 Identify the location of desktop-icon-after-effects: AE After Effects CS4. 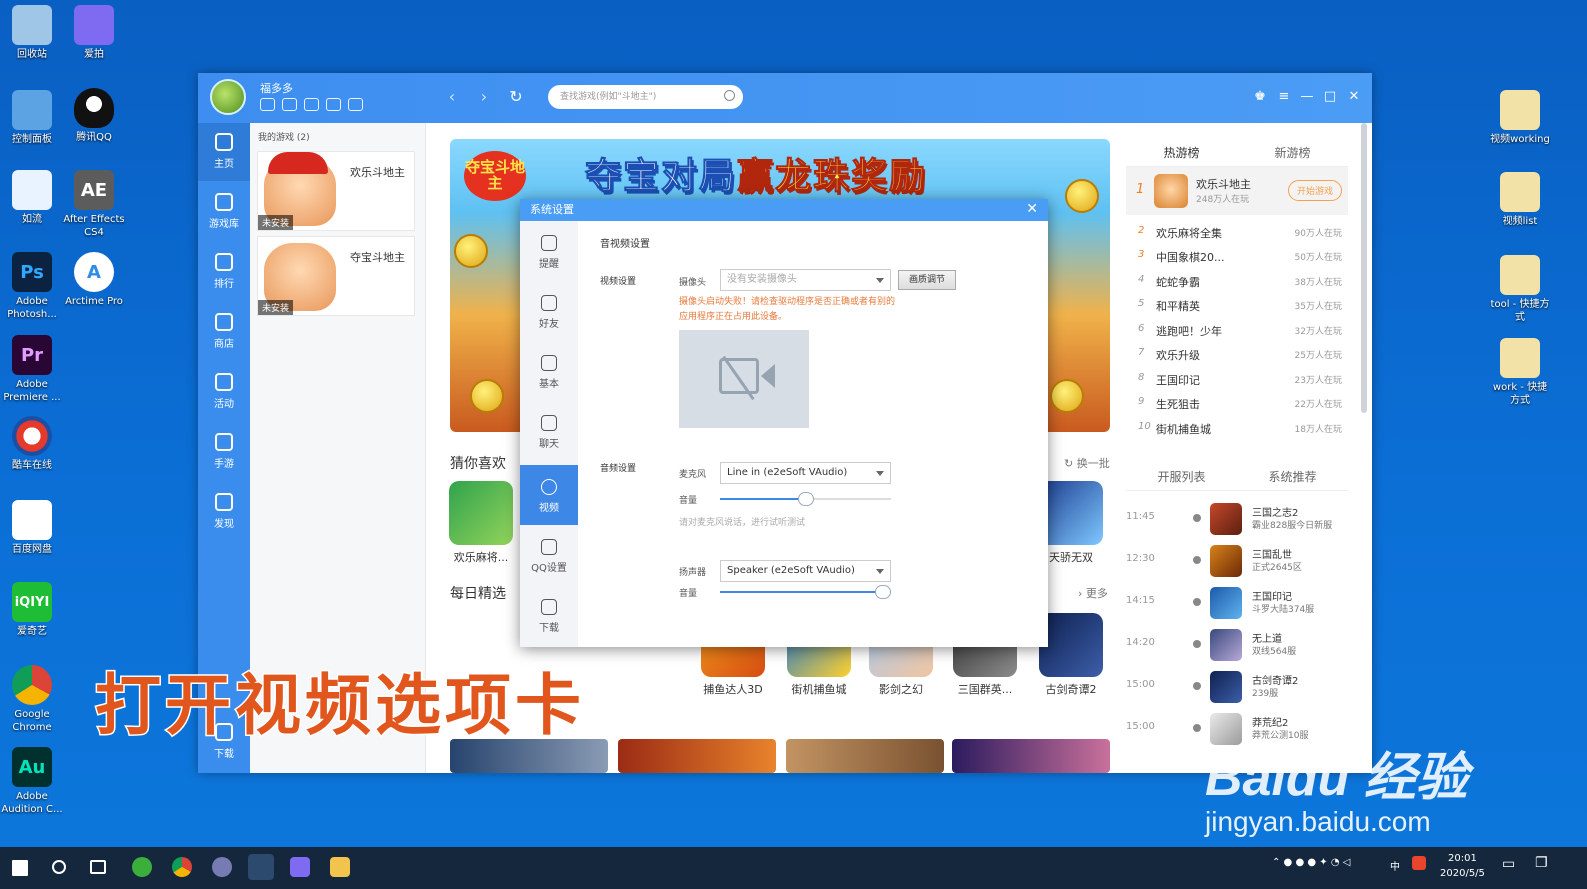
(94, 204).